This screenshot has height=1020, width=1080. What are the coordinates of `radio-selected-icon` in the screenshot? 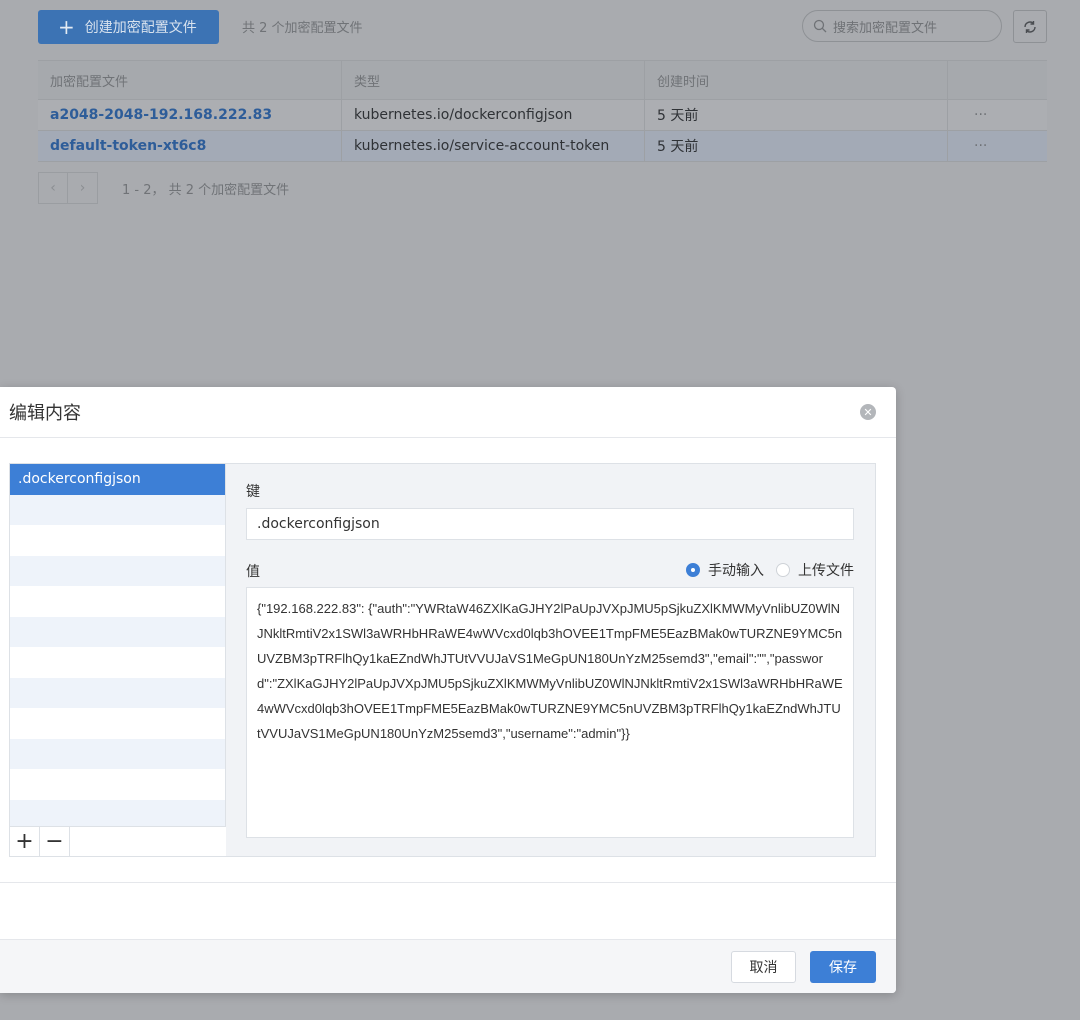 It's located at (693, 570).